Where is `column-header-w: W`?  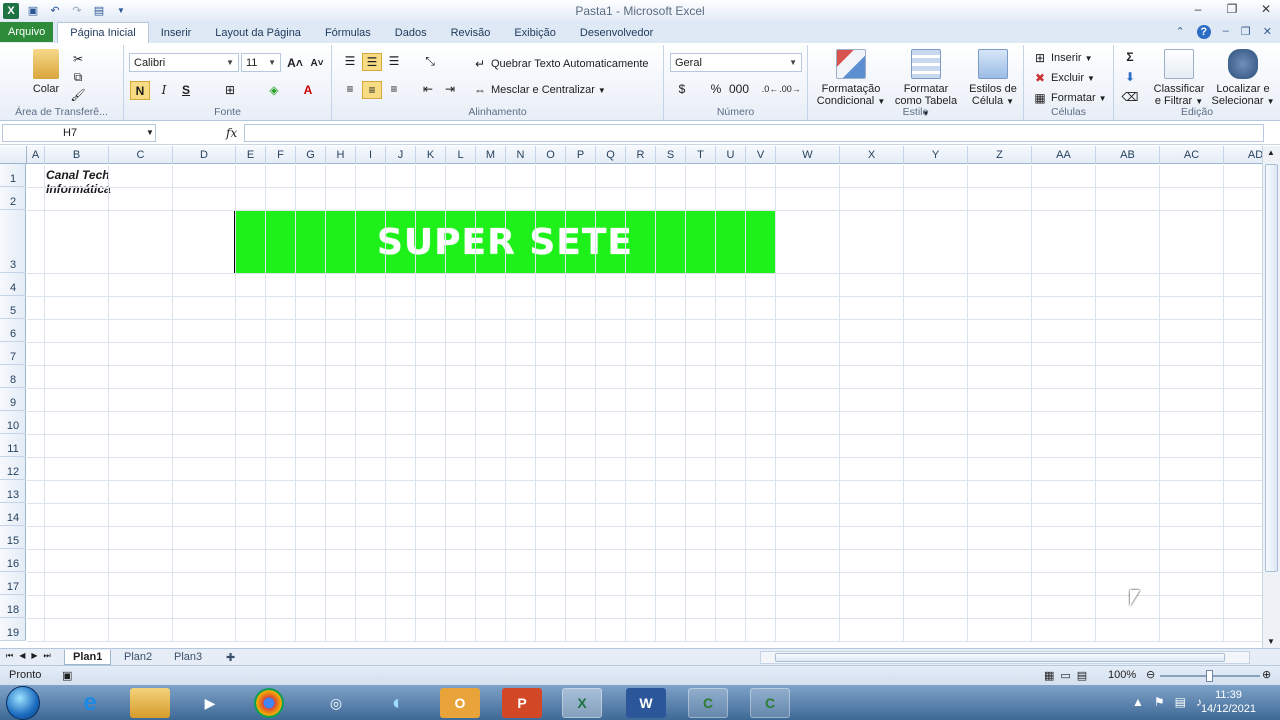
column-header-w: W is located at coordinates (808, 155).